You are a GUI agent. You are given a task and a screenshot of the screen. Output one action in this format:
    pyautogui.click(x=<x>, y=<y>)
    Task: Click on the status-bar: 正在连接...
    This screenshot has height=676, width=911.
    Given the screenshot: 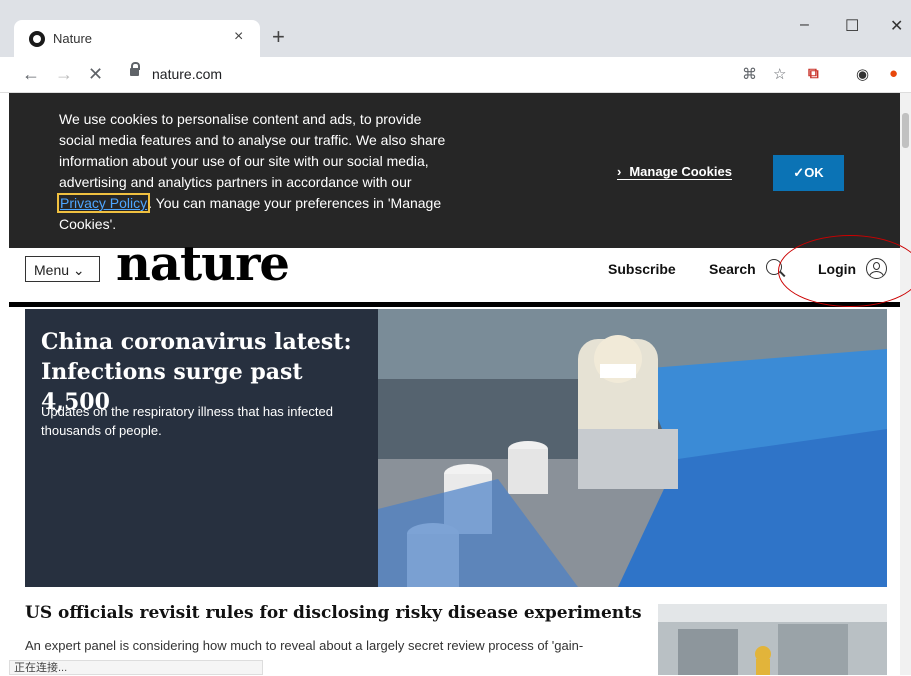 What is the action you would take?
    pyautogui.click(x=136, y=667)
    